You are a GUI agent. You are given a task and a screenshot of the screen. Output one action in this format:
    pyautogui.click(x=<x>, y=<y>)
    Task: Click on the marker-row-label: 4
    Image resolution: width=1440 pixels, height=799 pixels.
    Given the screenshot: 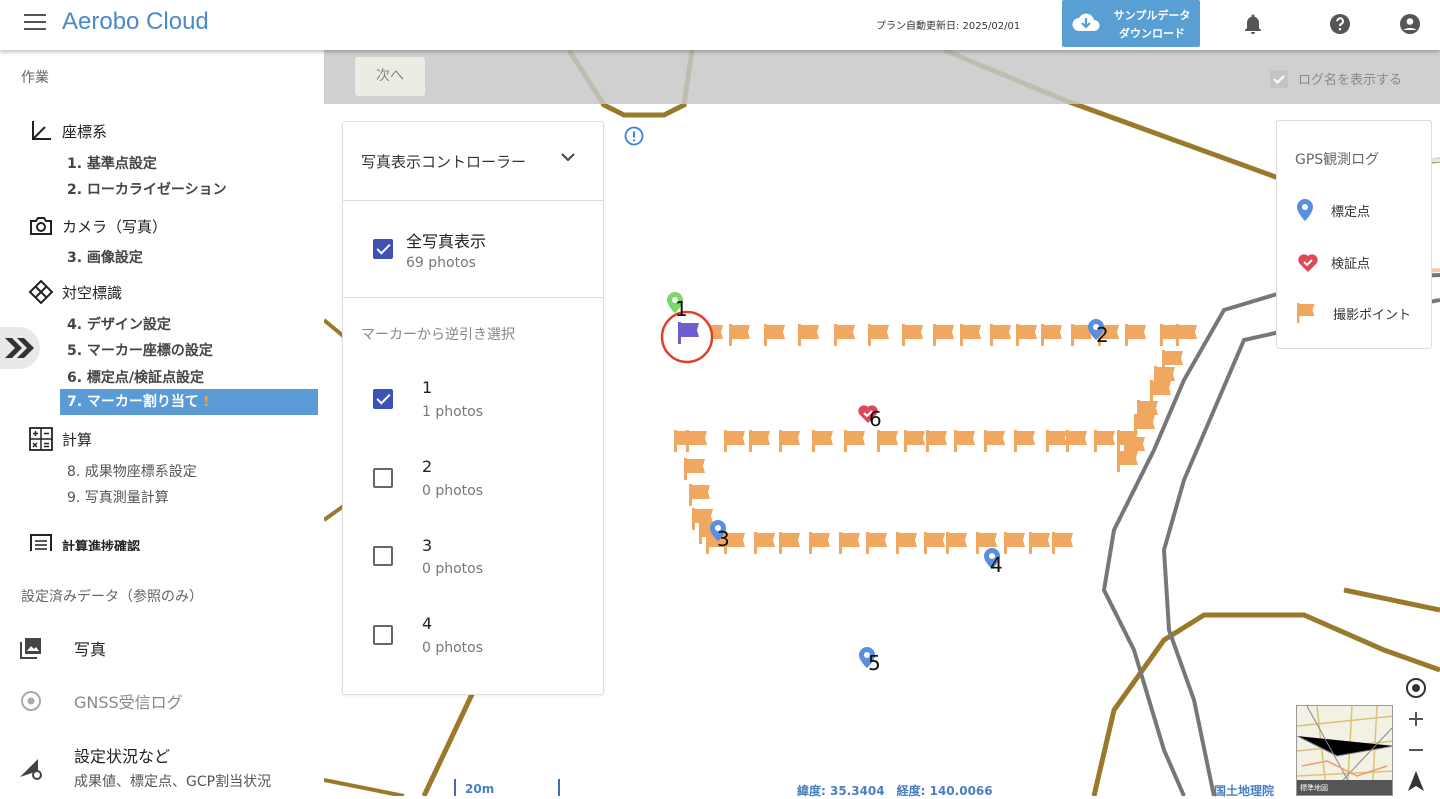 What is the action you would take?
    pyautogui.click(x=427, y=623)
    